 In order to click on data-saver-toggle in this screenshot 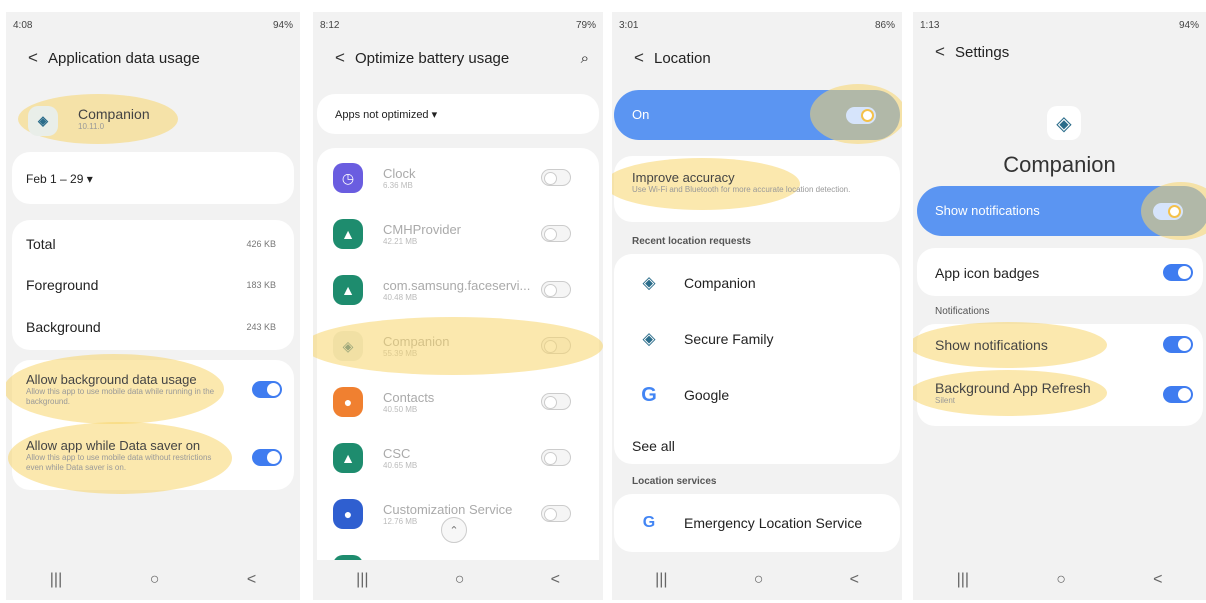, I will do `click(267, 457)`.